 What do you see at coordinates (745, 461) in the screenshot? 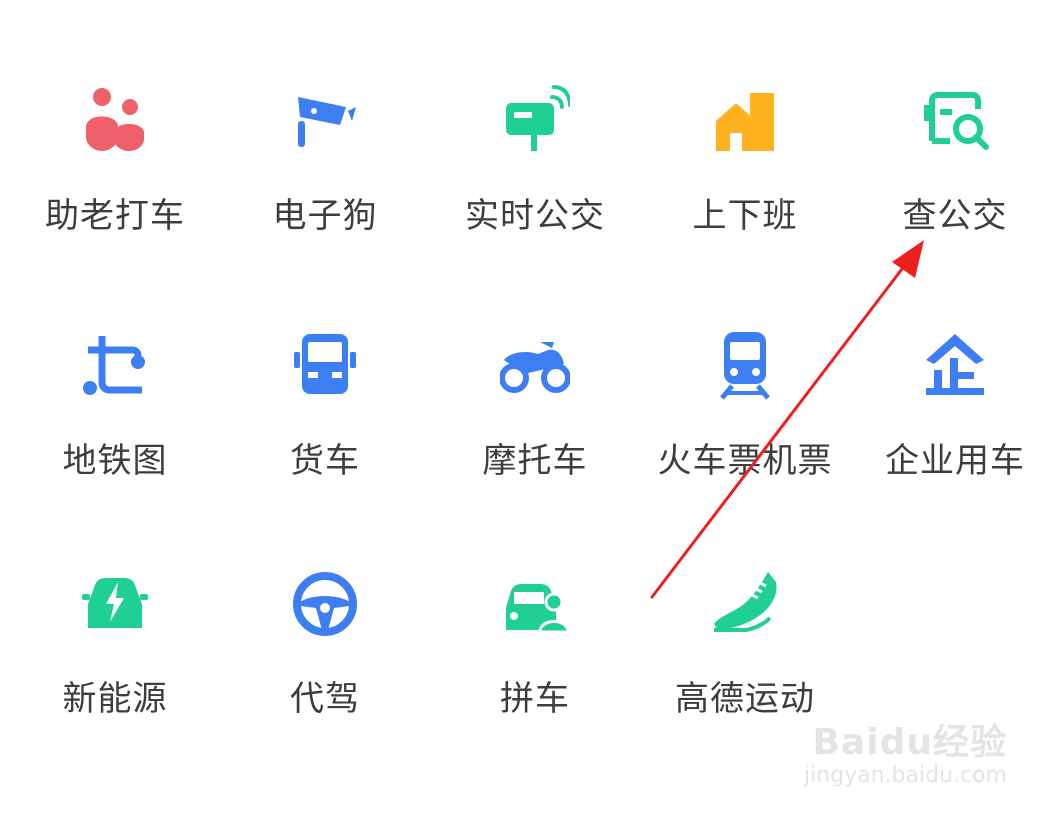
I see `grid-item-label: 火车票机票` at bounding box center [745, 461].